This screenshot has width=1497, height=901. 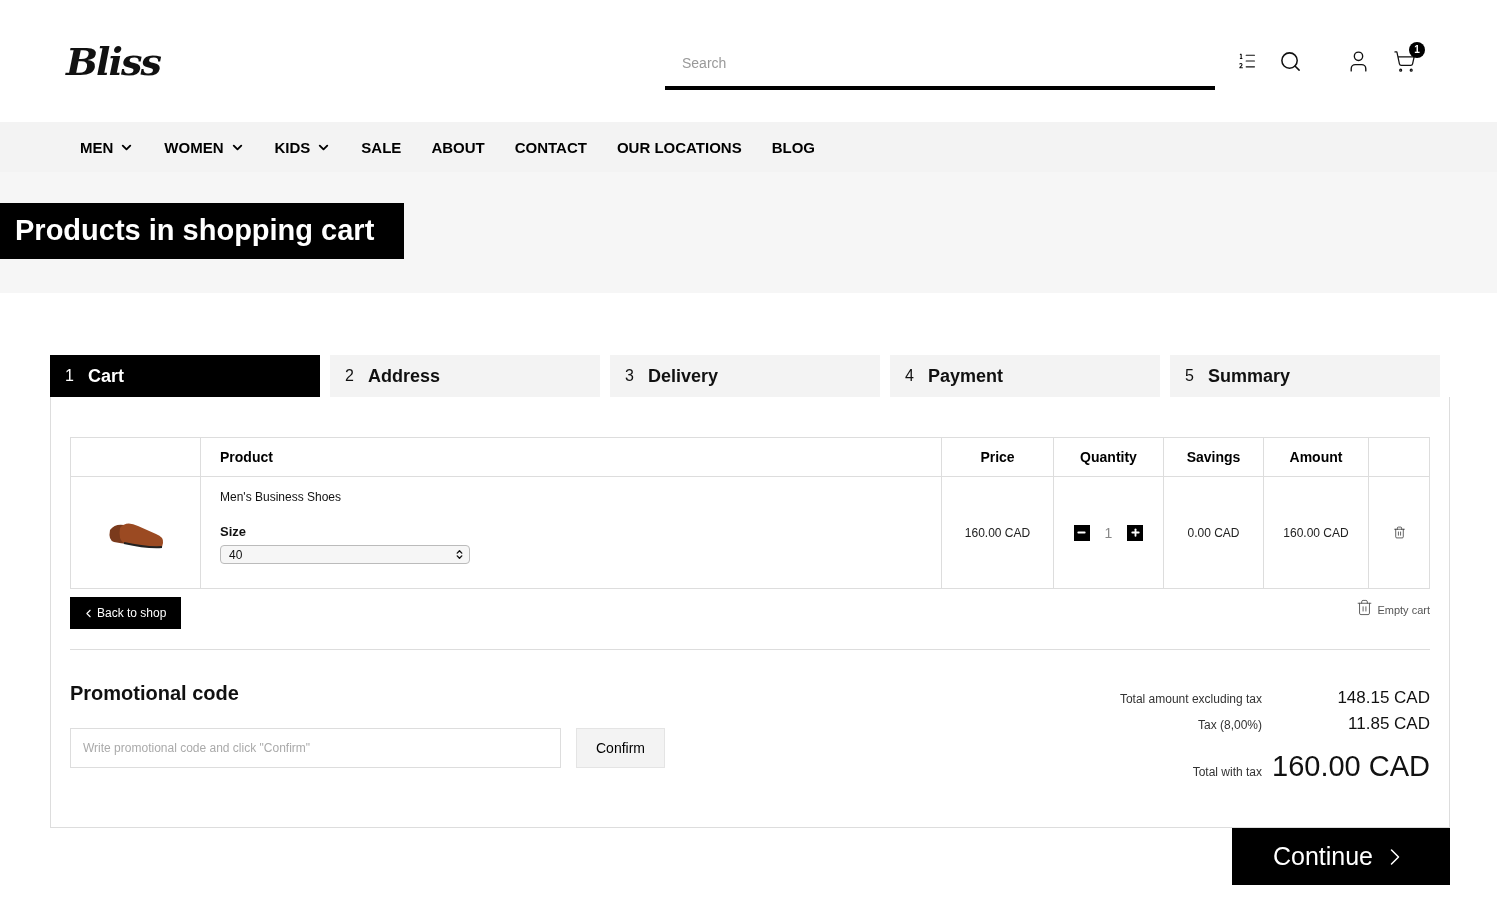 I want to click on nav-link: MEN, so click(x=107, y=147).